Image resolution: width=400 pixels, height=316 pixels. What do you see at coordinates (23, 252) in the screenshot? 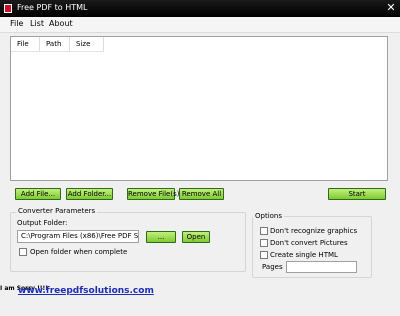
I see `open-folder-checkbox` at bounding box center [23, 252].